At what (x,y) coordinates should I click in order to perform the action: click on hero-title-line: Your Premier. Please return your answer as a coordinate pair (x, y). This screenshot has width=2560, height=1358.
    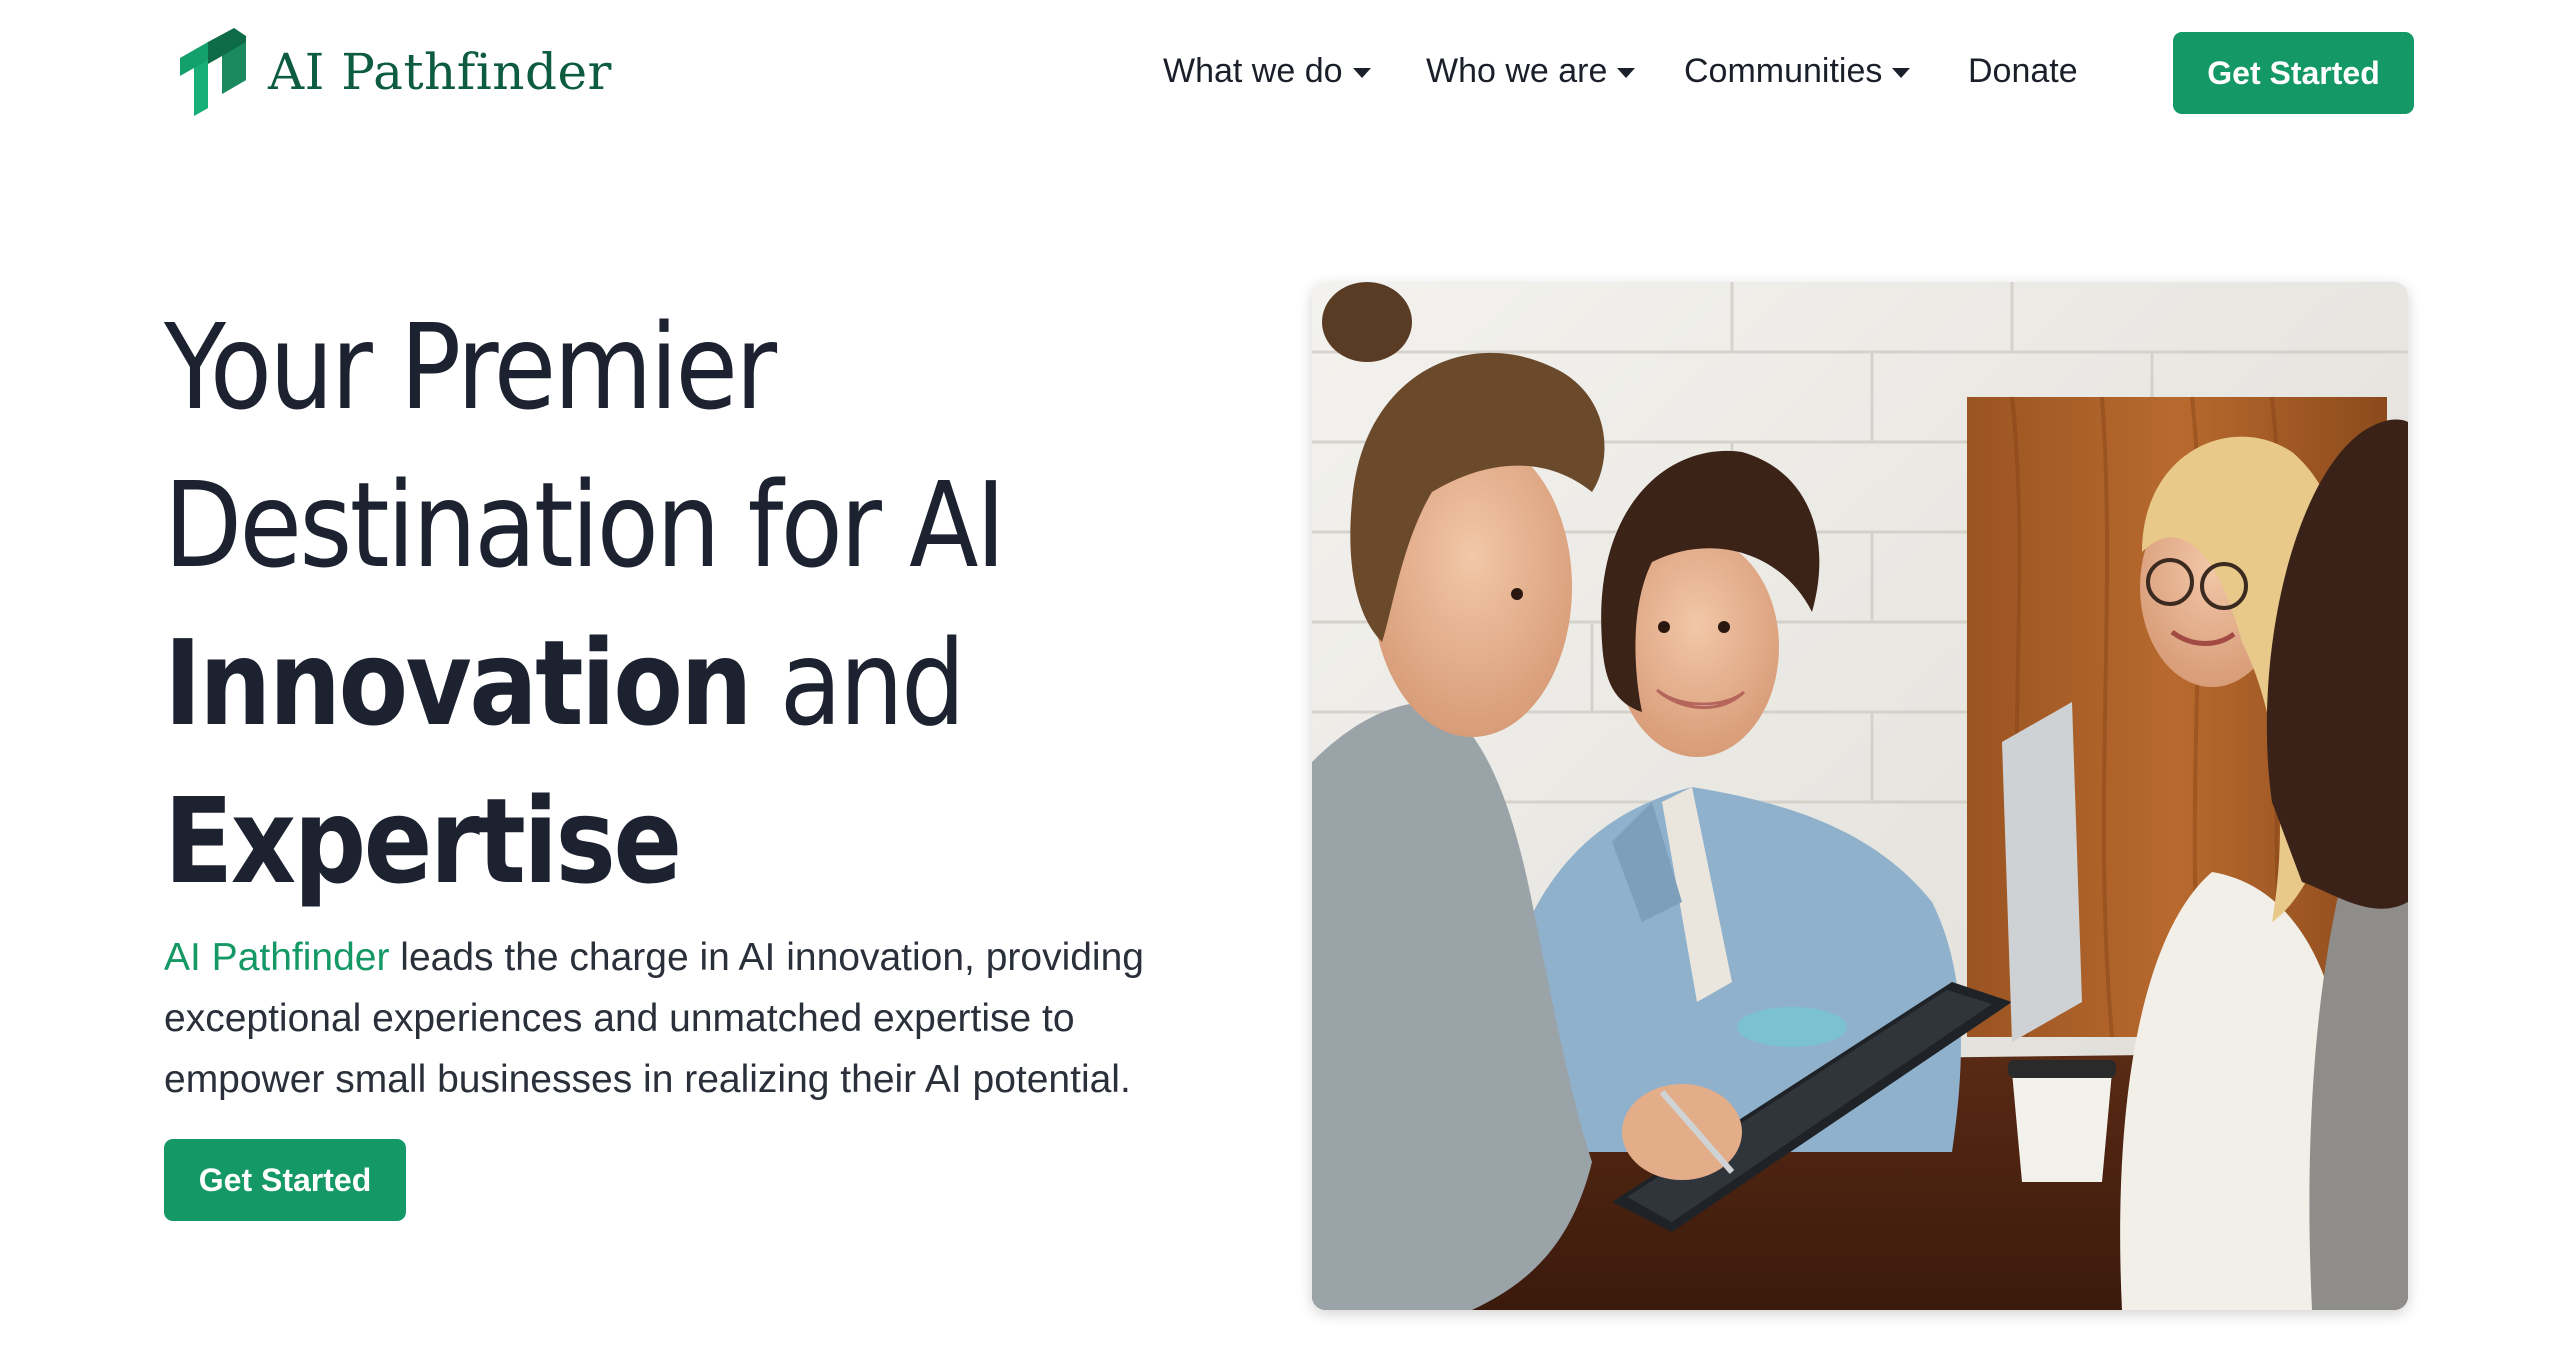
    Looking at the image, I should click on (470, 367).